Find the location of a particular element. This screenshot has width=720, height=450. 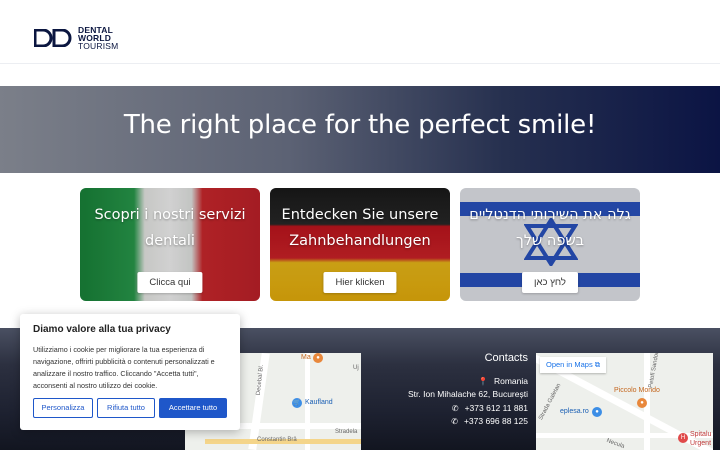

street-label: Strada Galetan is located at coordinates (550, 402).